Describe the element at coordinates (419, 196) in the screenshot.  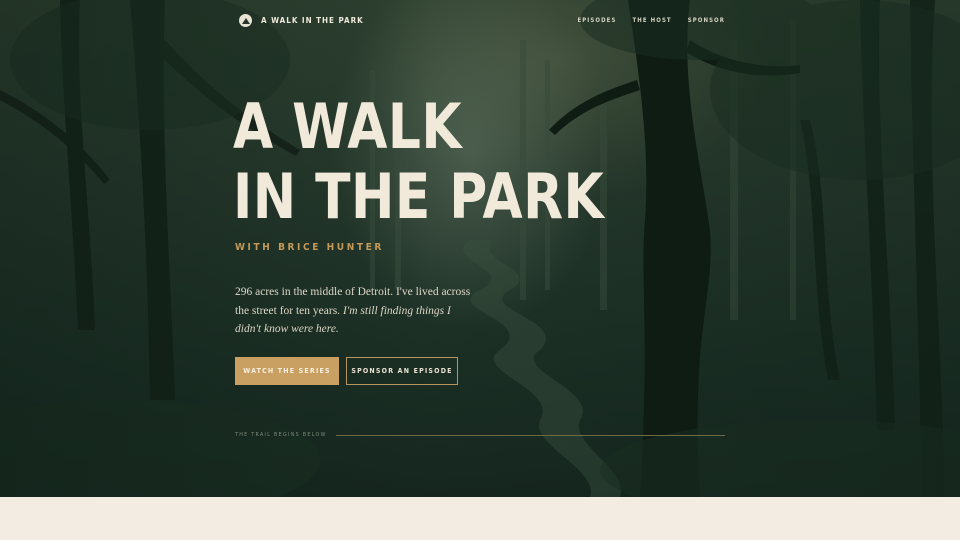
I see `hero-title-line-2: IN THE PARK` at that location.